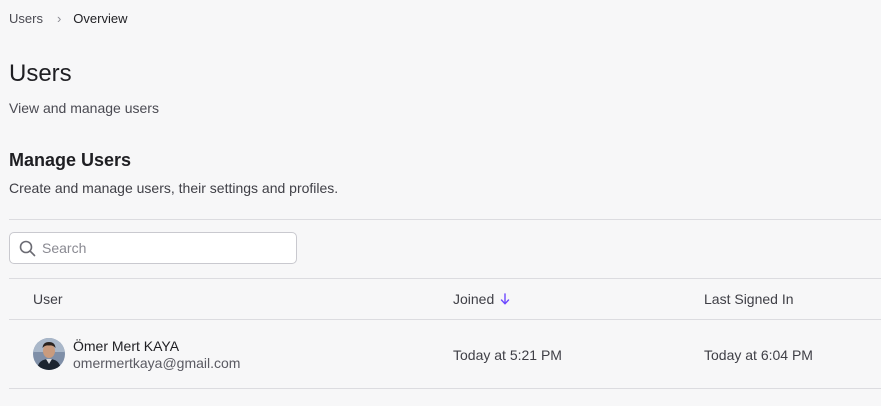 The height and width of the screenshot is (406, 881). Describe the element at coordinates (157, 363) in the screenshot. I see `user-email: omermertkaya@gmail.com` at that location.